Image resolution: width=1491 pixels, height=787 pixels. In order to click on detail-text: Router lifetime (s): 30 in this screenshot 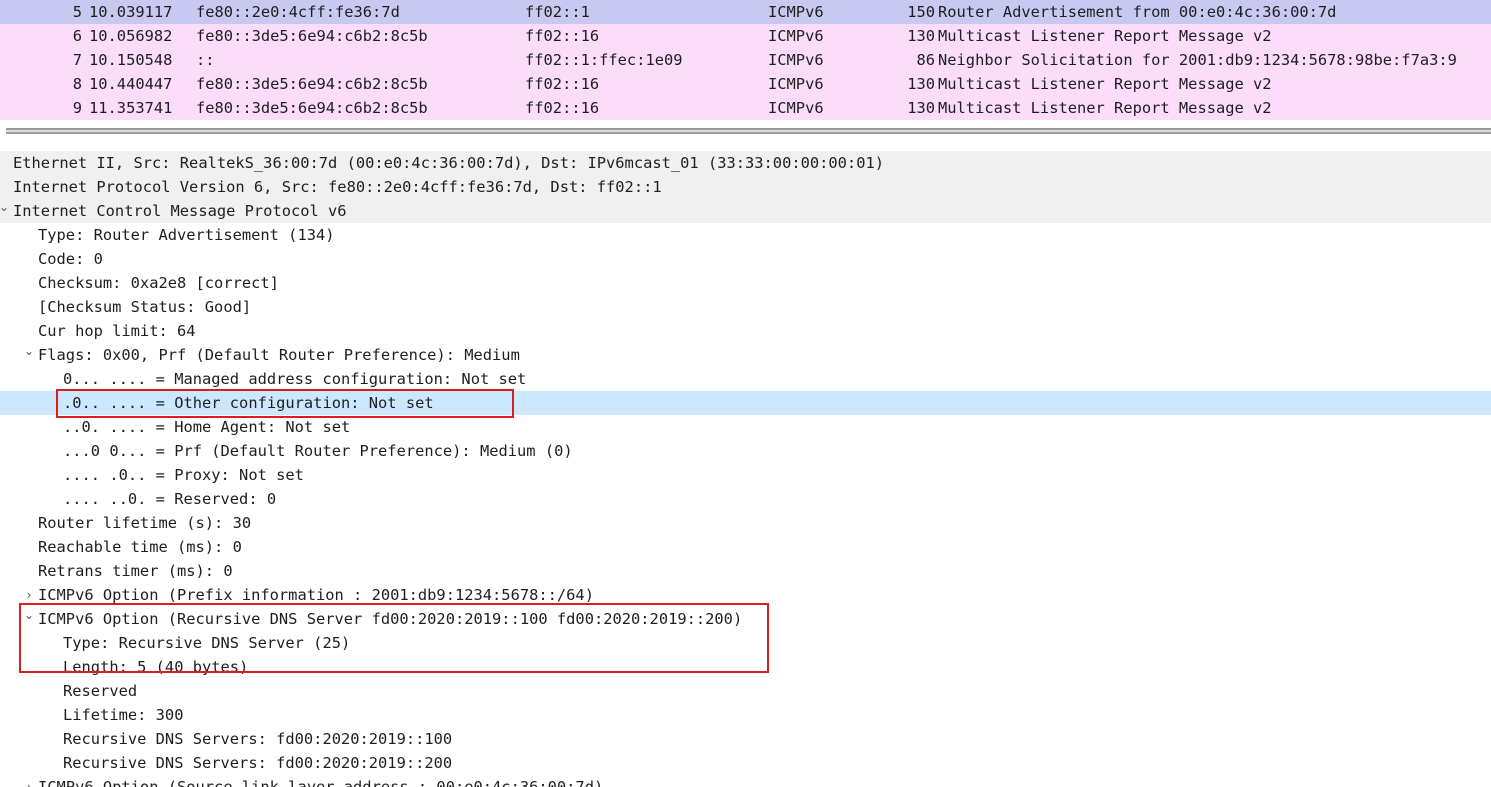, I will do `click(145, 523)`.